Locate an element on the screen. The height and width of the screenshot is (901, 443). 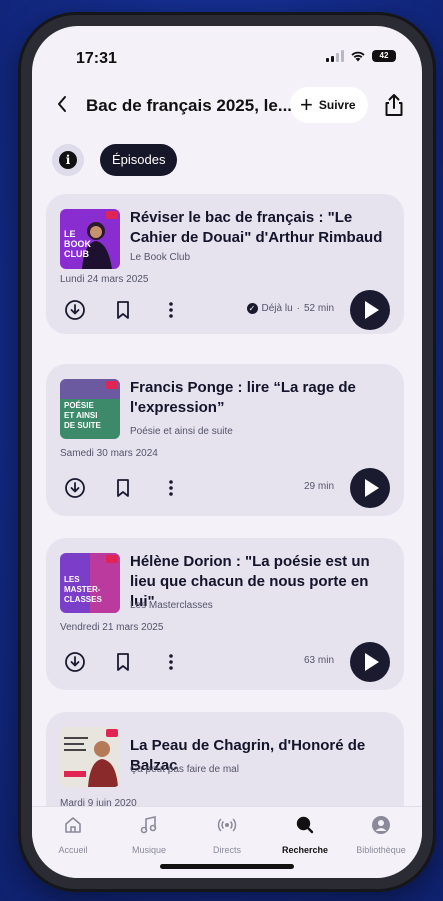
episode-date: Lundi 24 mars 2025 is located at coordinates (104, 279).